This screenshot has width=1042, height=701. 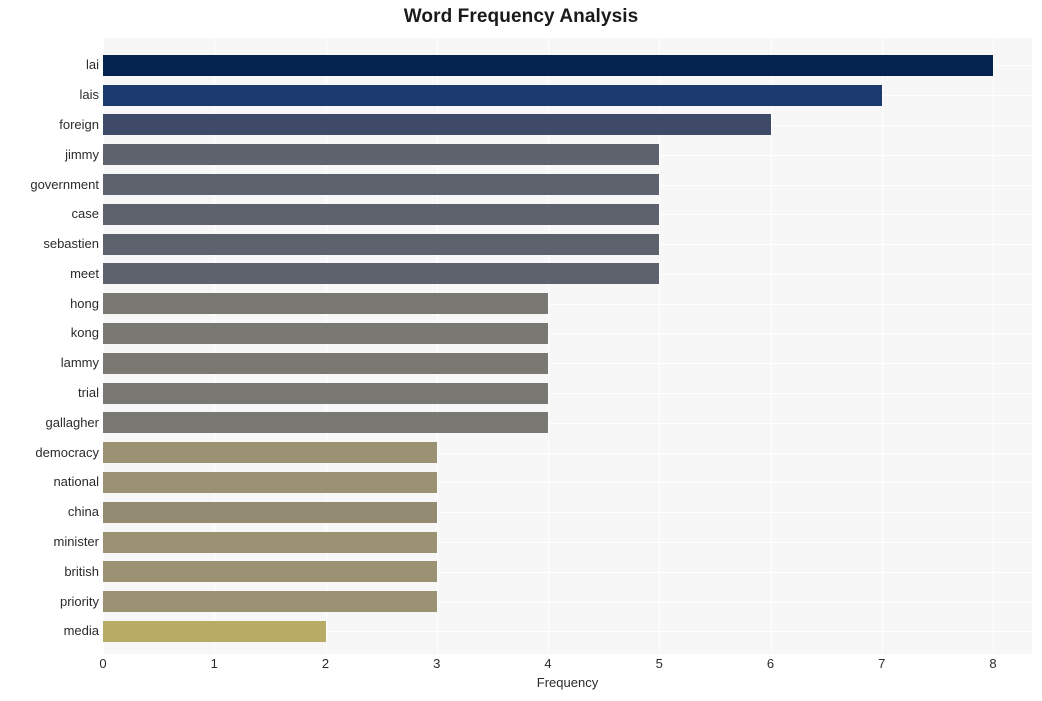 What do you see at coordinates (437, 663) in the screenshot?
I see `x-axis-tick-label: 3` at bounding box center [437, 663].